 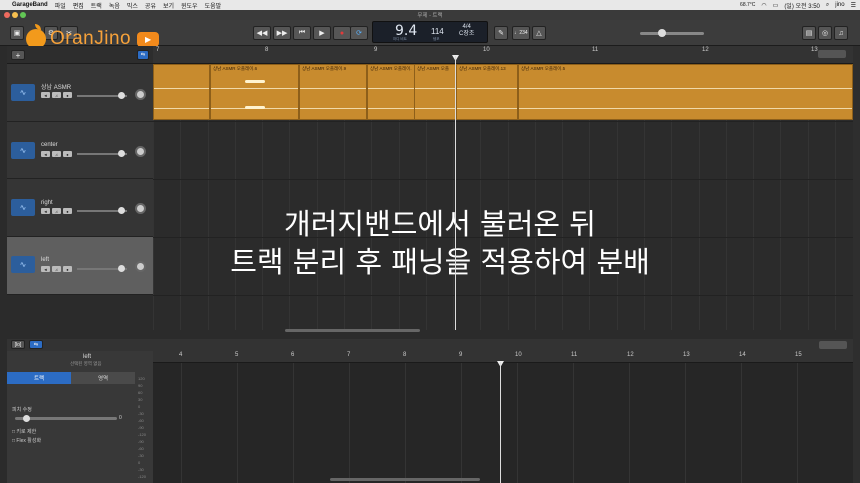 What do you see at coordinates (26, 418) in the screenshot?
I see `pitch-slider-handle` at bounding box center [26, 418].